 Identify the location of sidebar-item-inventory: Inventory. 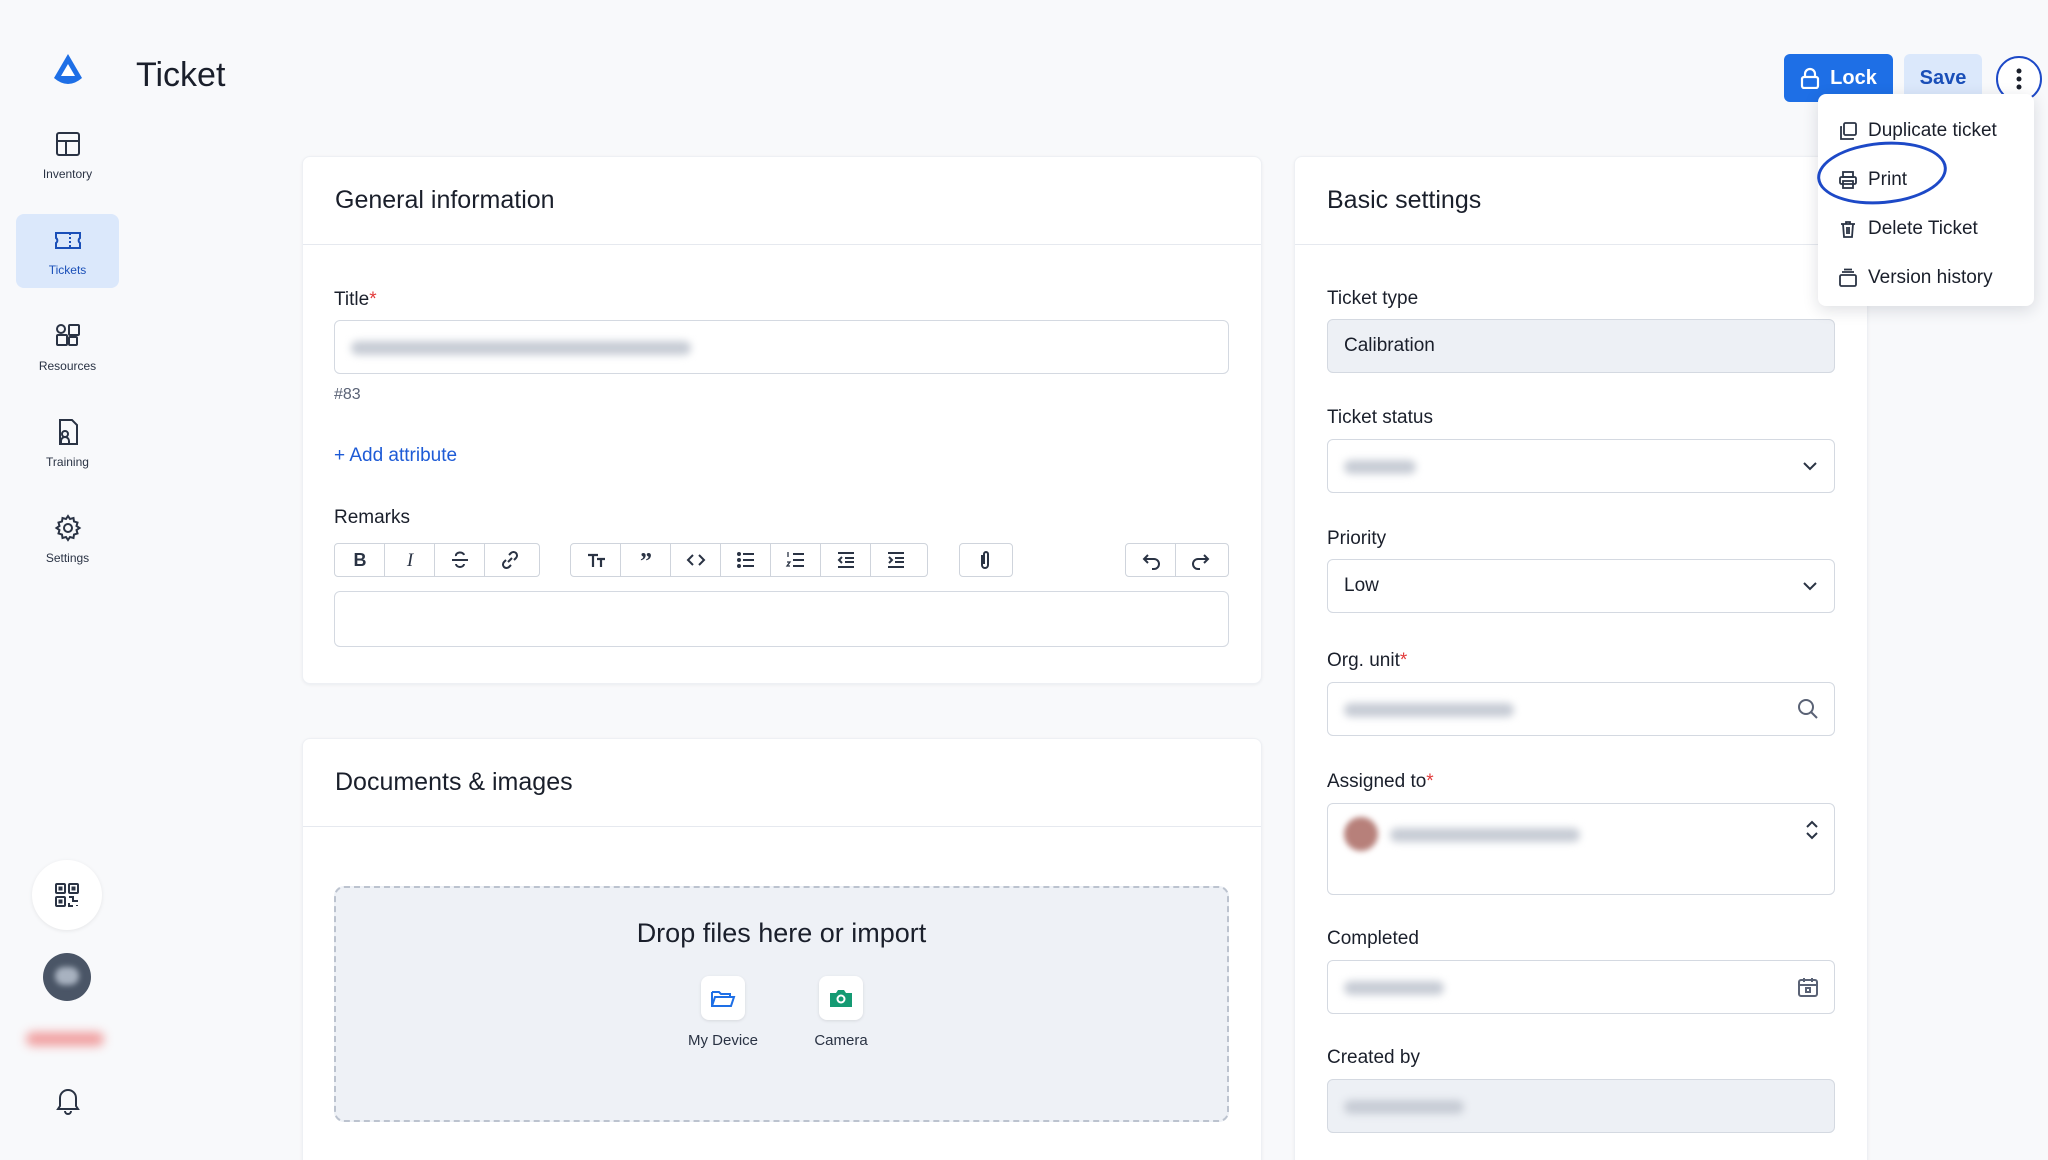
(67, 155).